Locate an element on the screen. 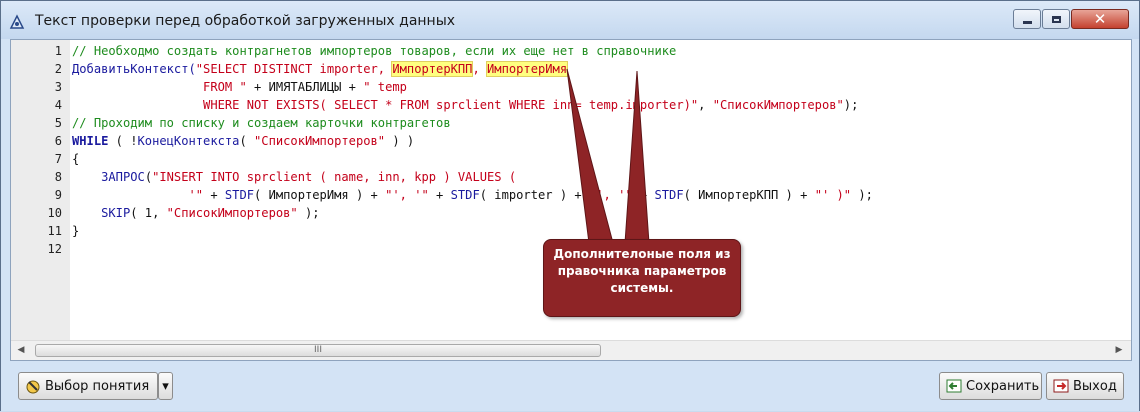 This screenshot has height=412, width=1140. select-concept-dropdown: ▾ is located at coordinates (165, 386).